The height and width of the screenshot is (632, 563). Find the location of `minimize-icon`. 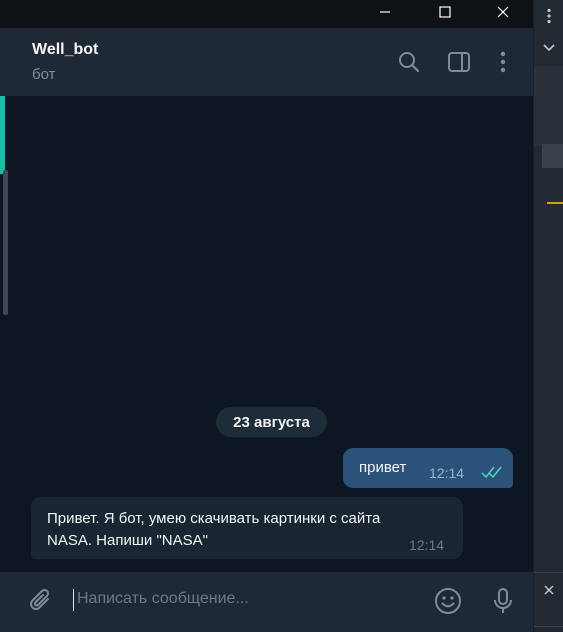

minimize-icon is located at coordinates (385, 12).